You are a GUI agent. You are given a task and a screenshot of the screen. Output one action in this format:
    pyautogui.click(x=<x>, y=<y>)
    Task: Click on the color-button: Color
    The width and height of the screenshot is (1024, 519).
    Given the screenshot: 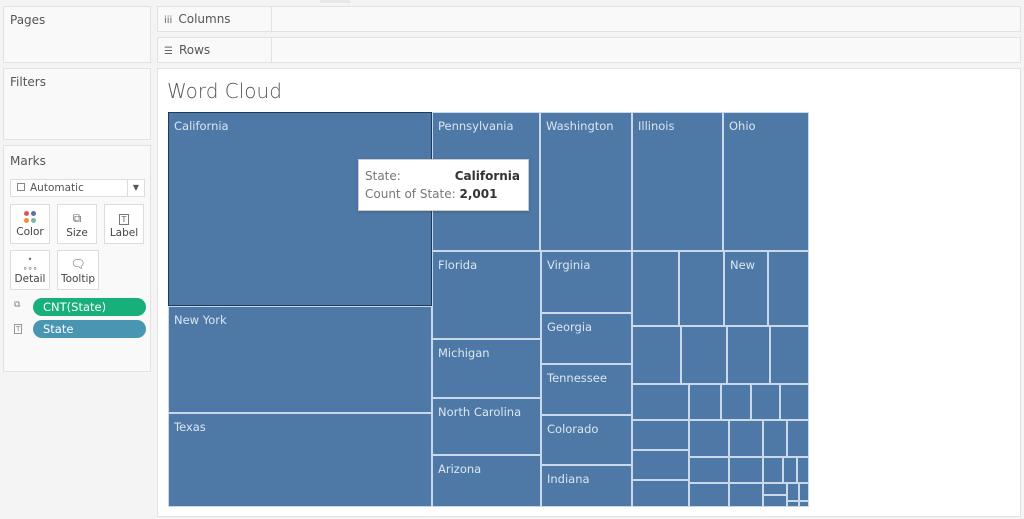 What is the action you would take?
    pyautogui.click(x=30, y=224)
    